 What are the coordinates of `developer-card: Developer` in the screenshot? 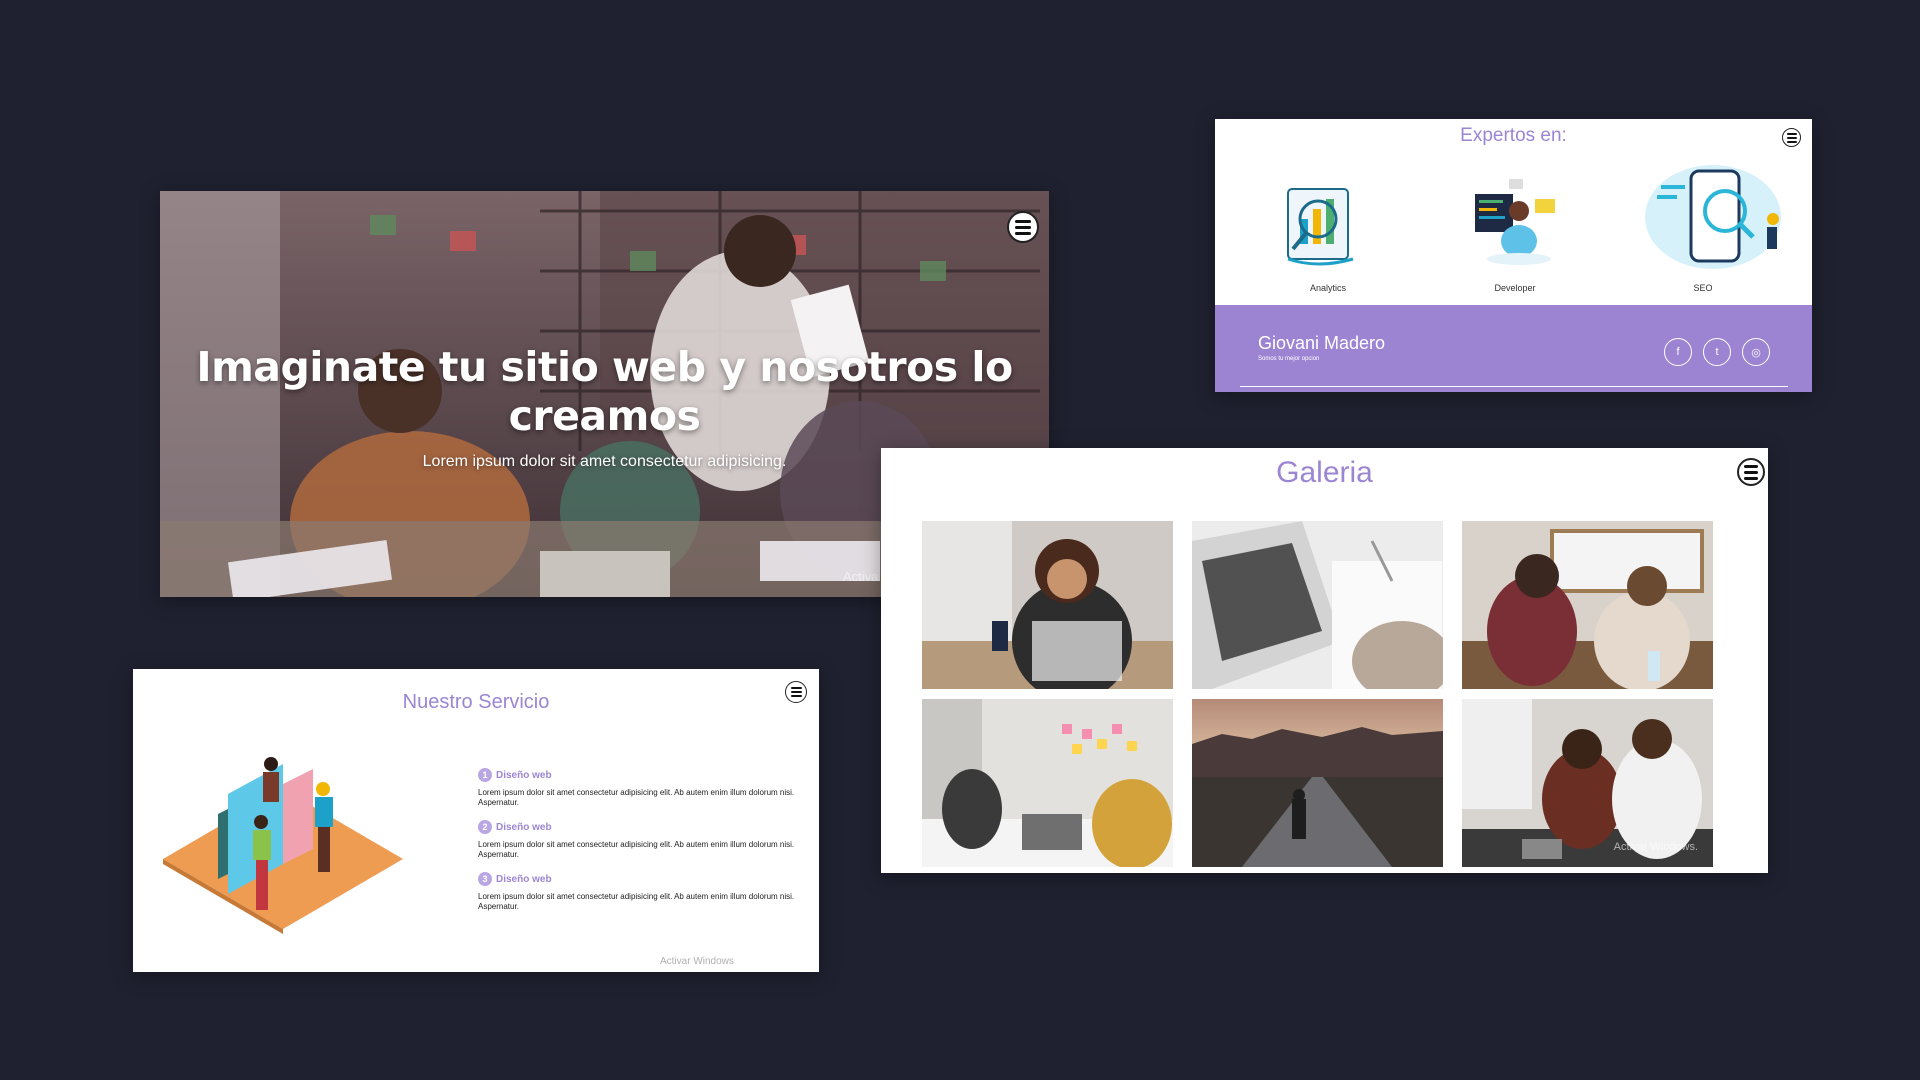 It's located at (1515, 226).